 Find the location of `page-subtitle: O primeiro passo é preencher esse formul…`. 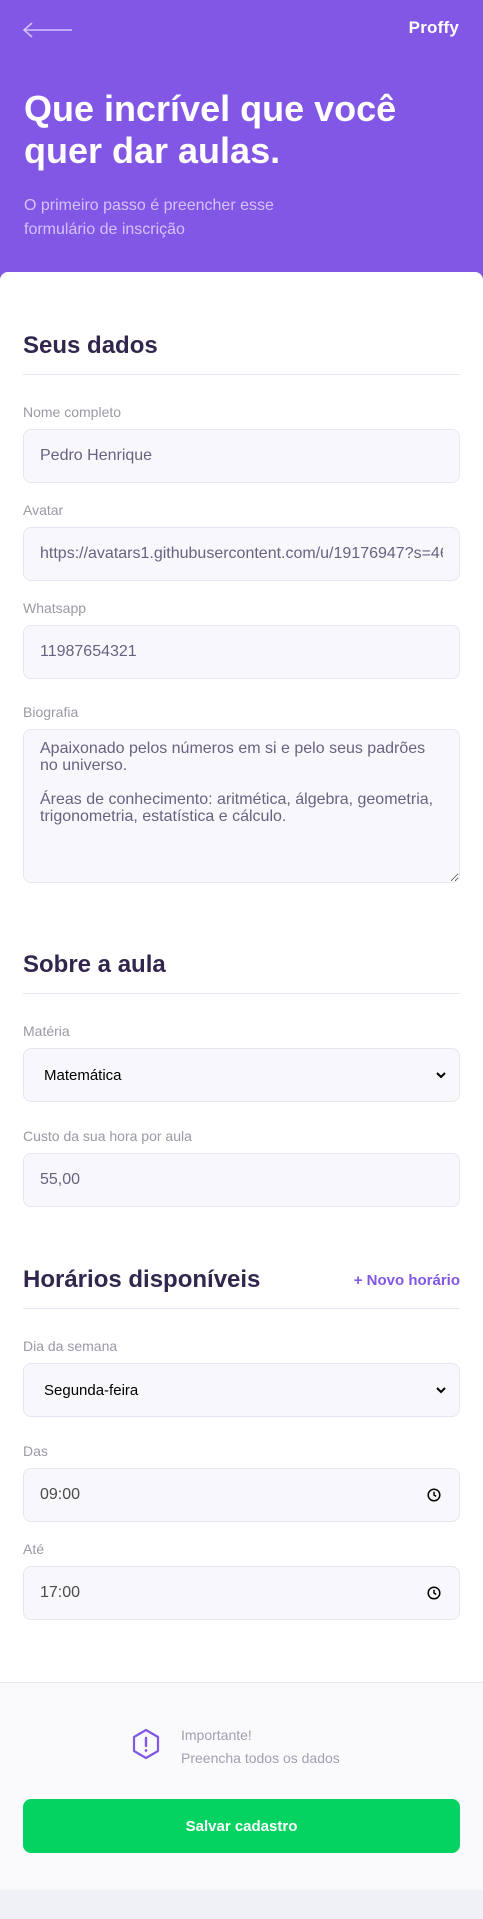

page-subtitle: O primeiro passo é preencher esse formul… is located at coordinates (149, 217).